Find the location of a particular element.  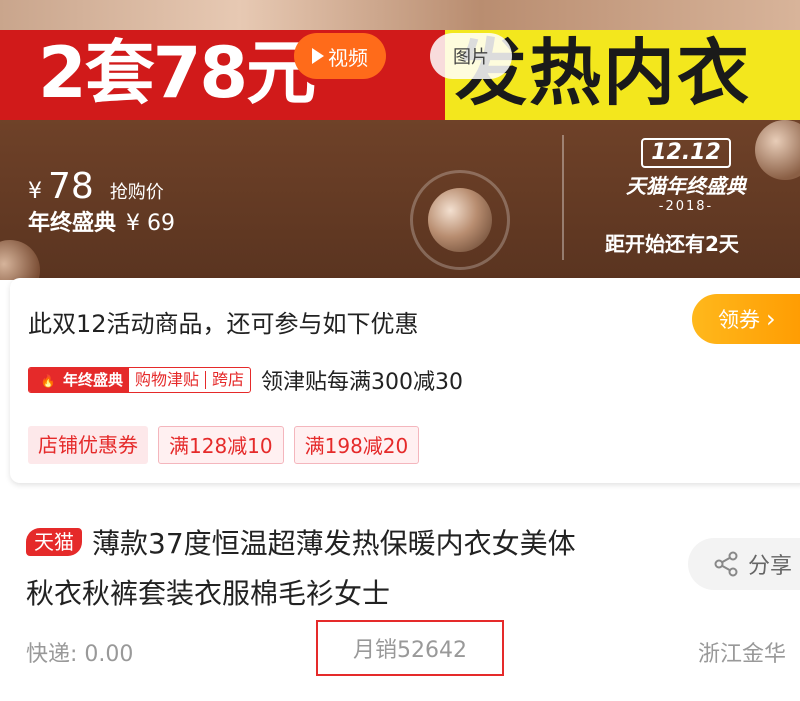

subsidy-badge-segment: 购物津贴 is located at coordinates (167, 379).